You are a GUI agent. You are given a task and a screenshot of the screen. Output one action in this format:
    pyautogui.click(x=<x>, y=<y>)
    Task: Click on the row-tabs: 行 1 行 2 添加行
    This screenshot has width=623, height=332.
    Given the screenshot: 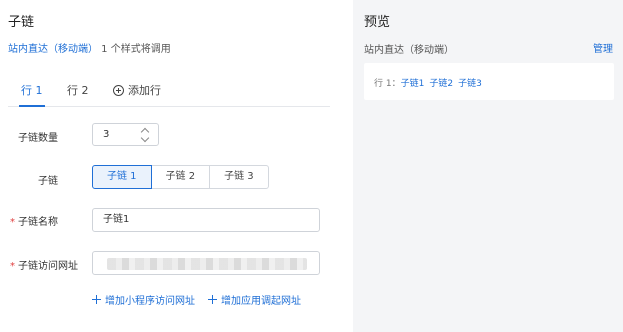 What is the action you would take?
    pyautogui.click(x=169, y=91)
    